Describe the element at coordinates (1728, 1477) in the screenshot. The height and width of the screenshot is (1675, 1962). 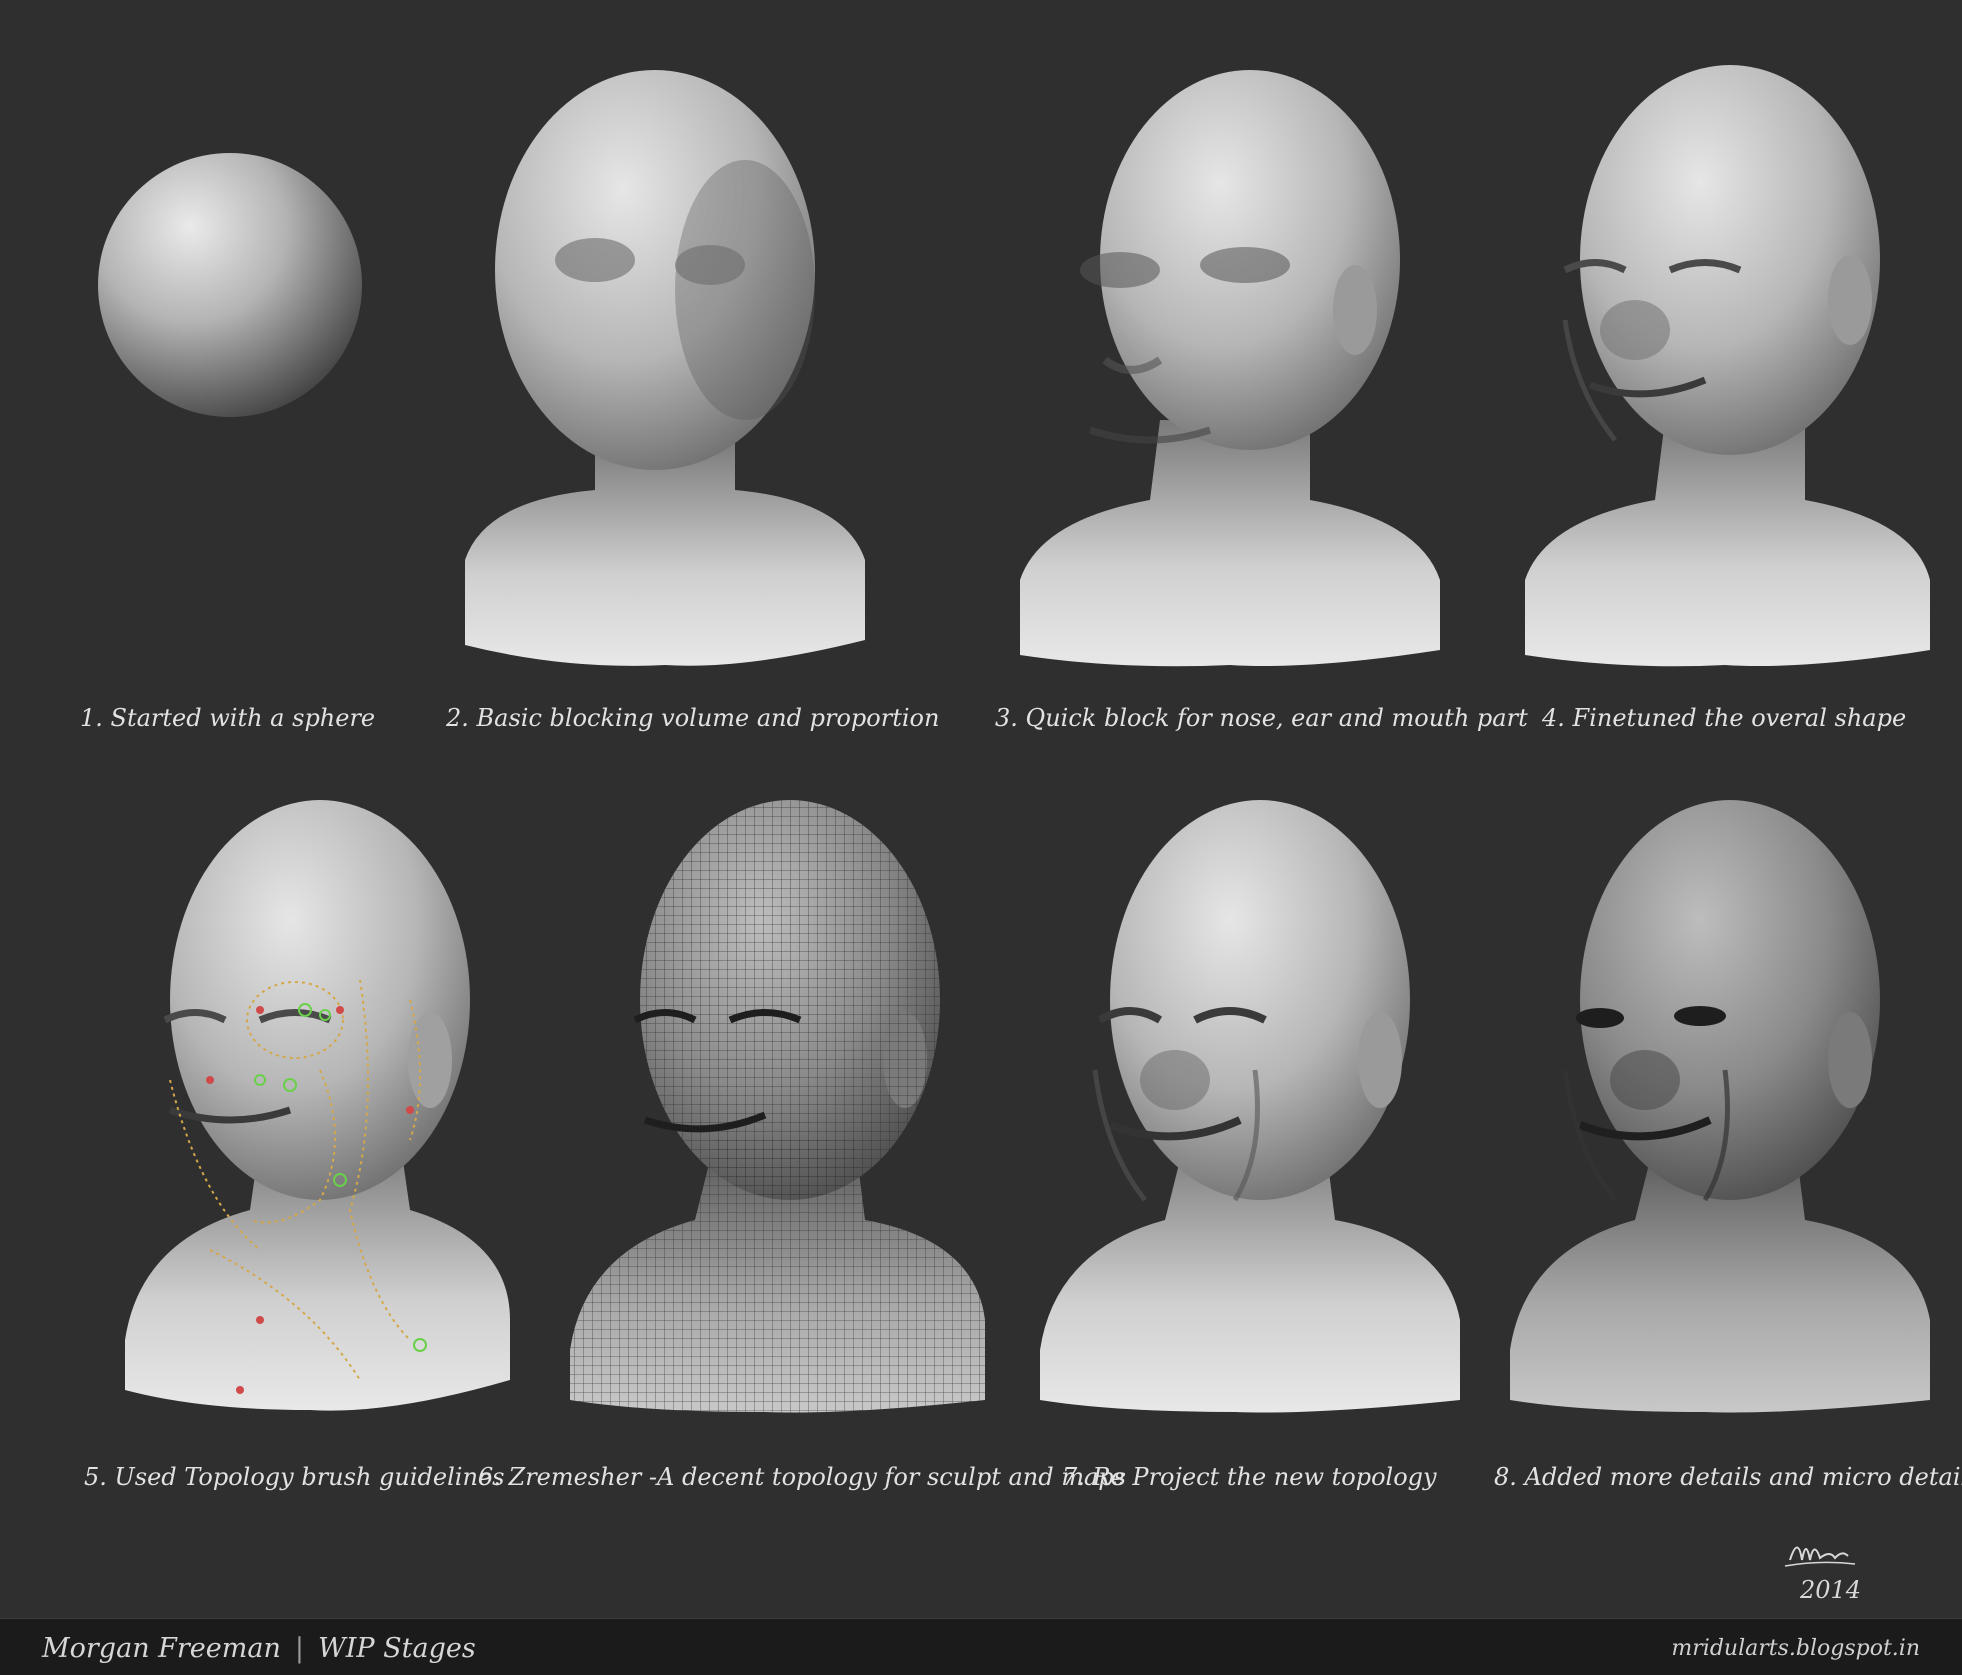
I see `stage-8-caption: 8. Added more details and micro details` at that location.